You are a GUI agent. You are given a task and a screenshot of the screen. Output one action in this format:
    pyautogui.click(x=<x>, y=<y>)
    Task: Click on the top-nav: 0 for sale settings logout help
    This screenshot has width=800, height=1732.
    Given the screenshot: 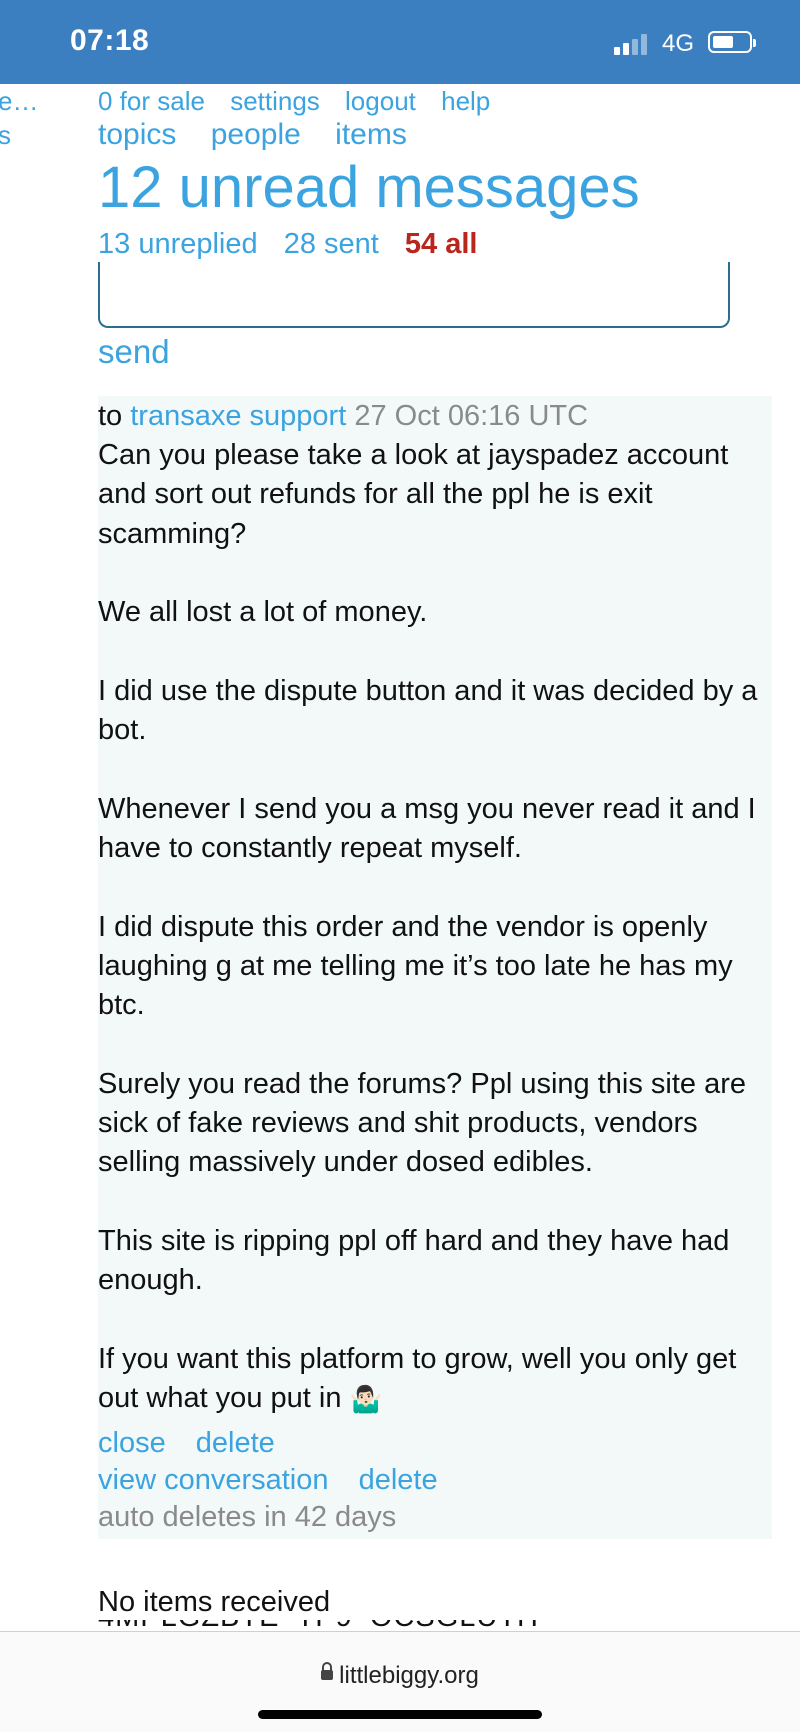 What is the action you would take?
    pyautogui.click(x=303, y=101)
    